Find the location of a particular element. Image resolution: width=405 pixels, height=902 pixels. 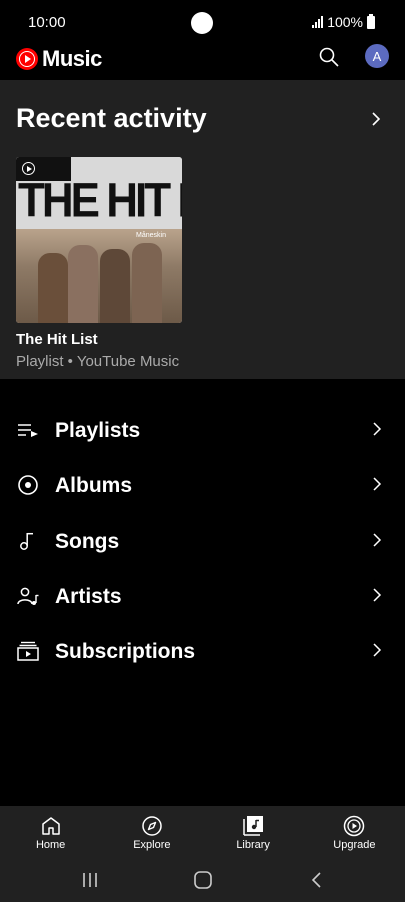

youtube-music-logo: Music is located at coordinates (59, 59).